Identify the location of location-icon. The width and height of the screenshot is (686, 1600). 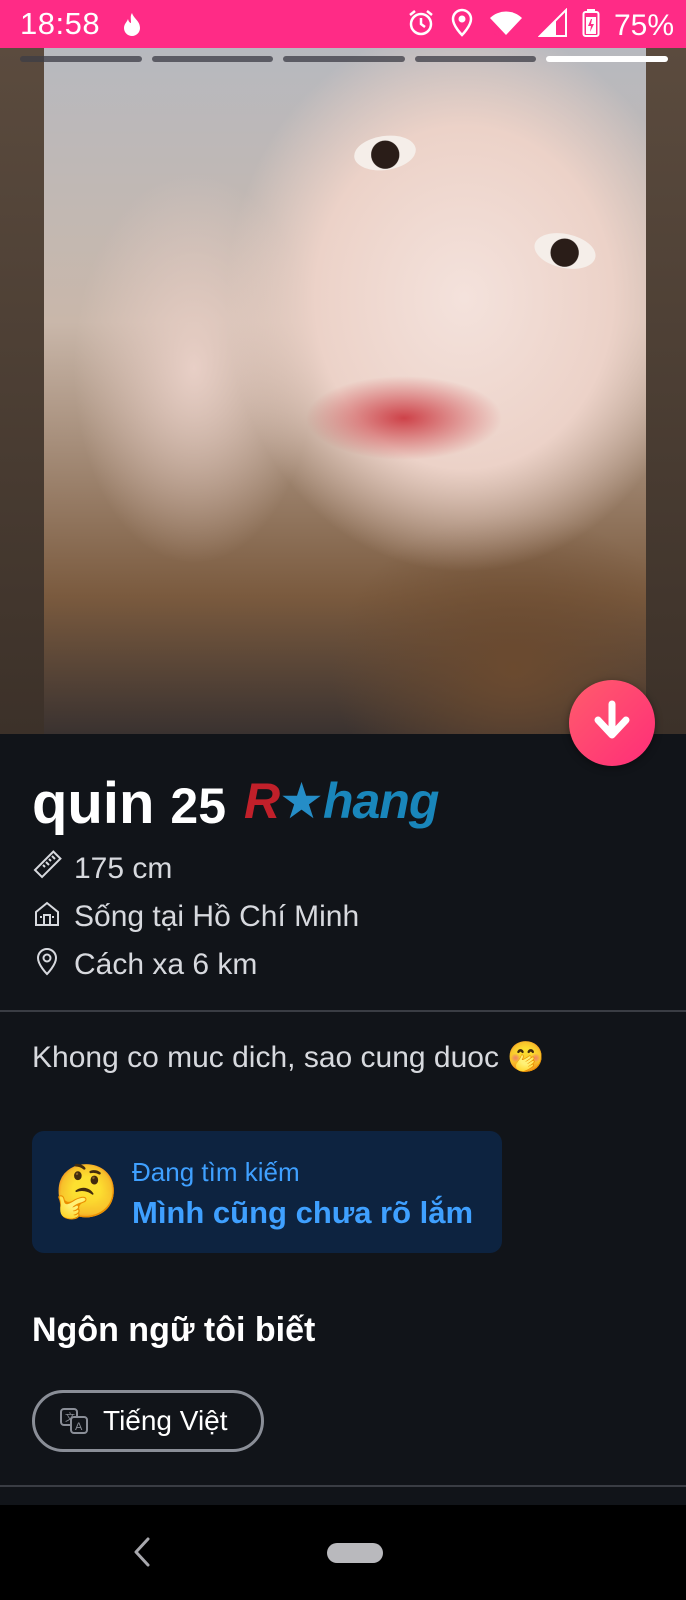
(462, 25).